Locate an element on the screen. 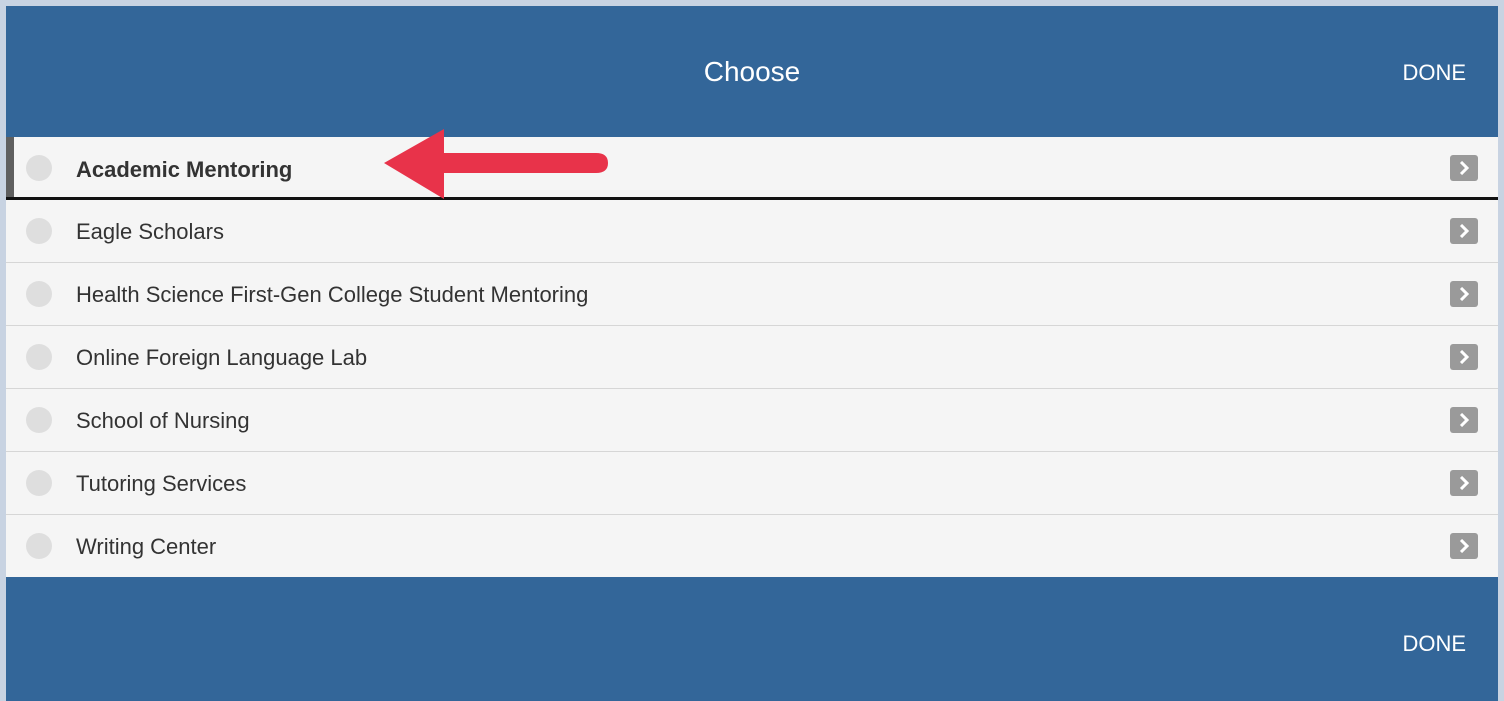 The height and width of the screenshot is (701, 1504). option-label: Eagle Scholars is located at coordinates (150, 231).